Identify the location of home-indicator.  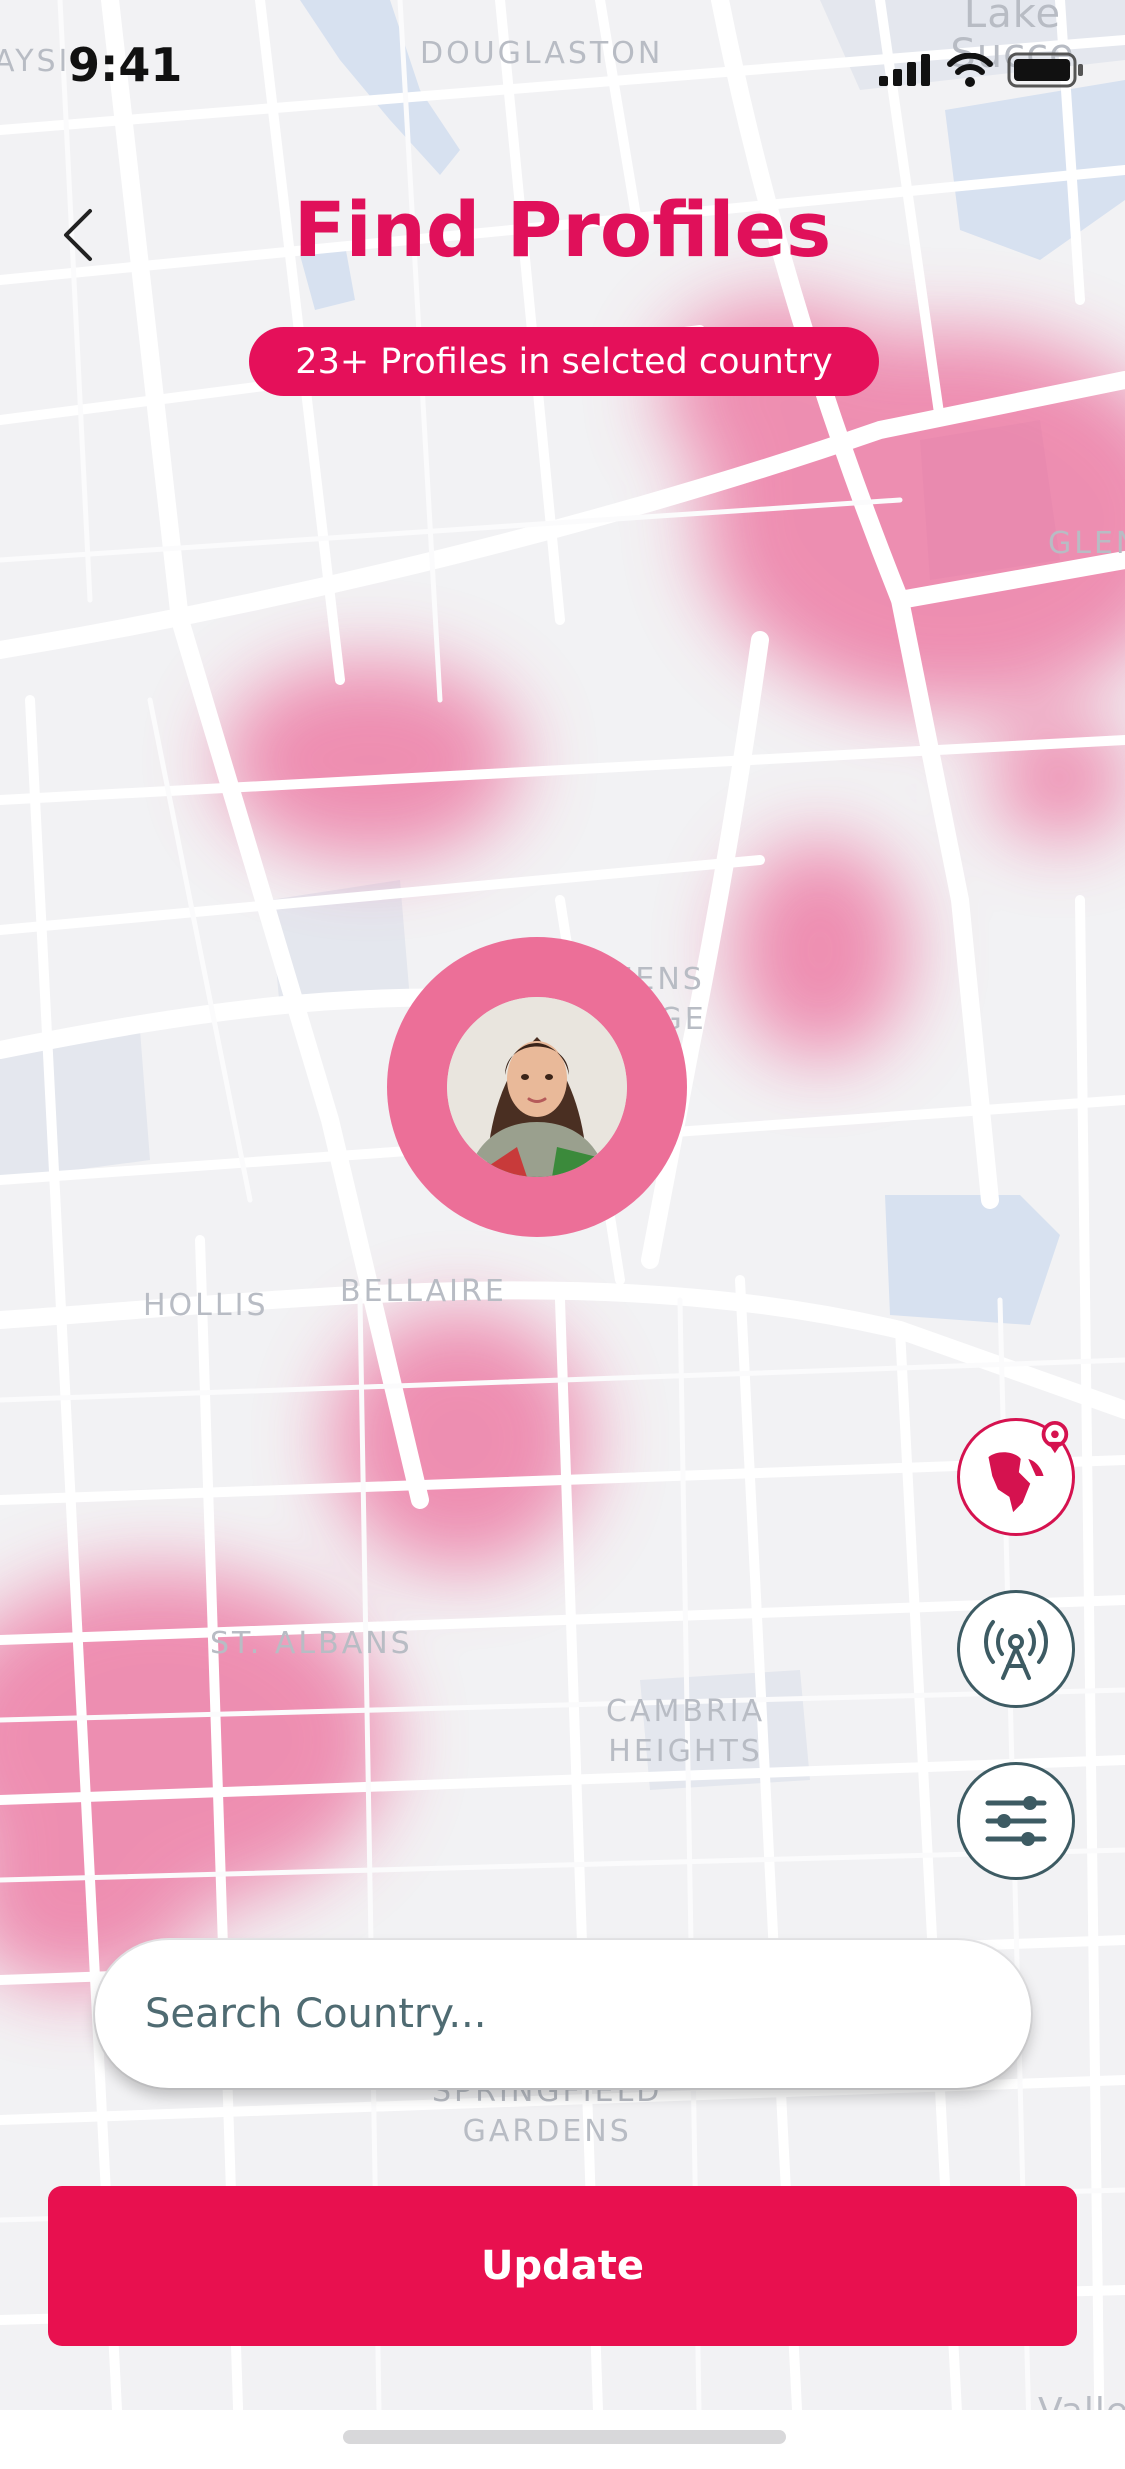
(564, 2437).